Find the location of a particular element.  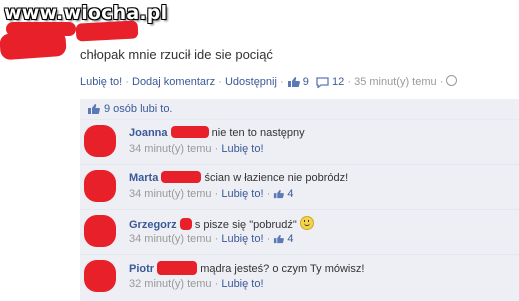

post-like-link: Lubię to! is located at coordinates (101, 82).